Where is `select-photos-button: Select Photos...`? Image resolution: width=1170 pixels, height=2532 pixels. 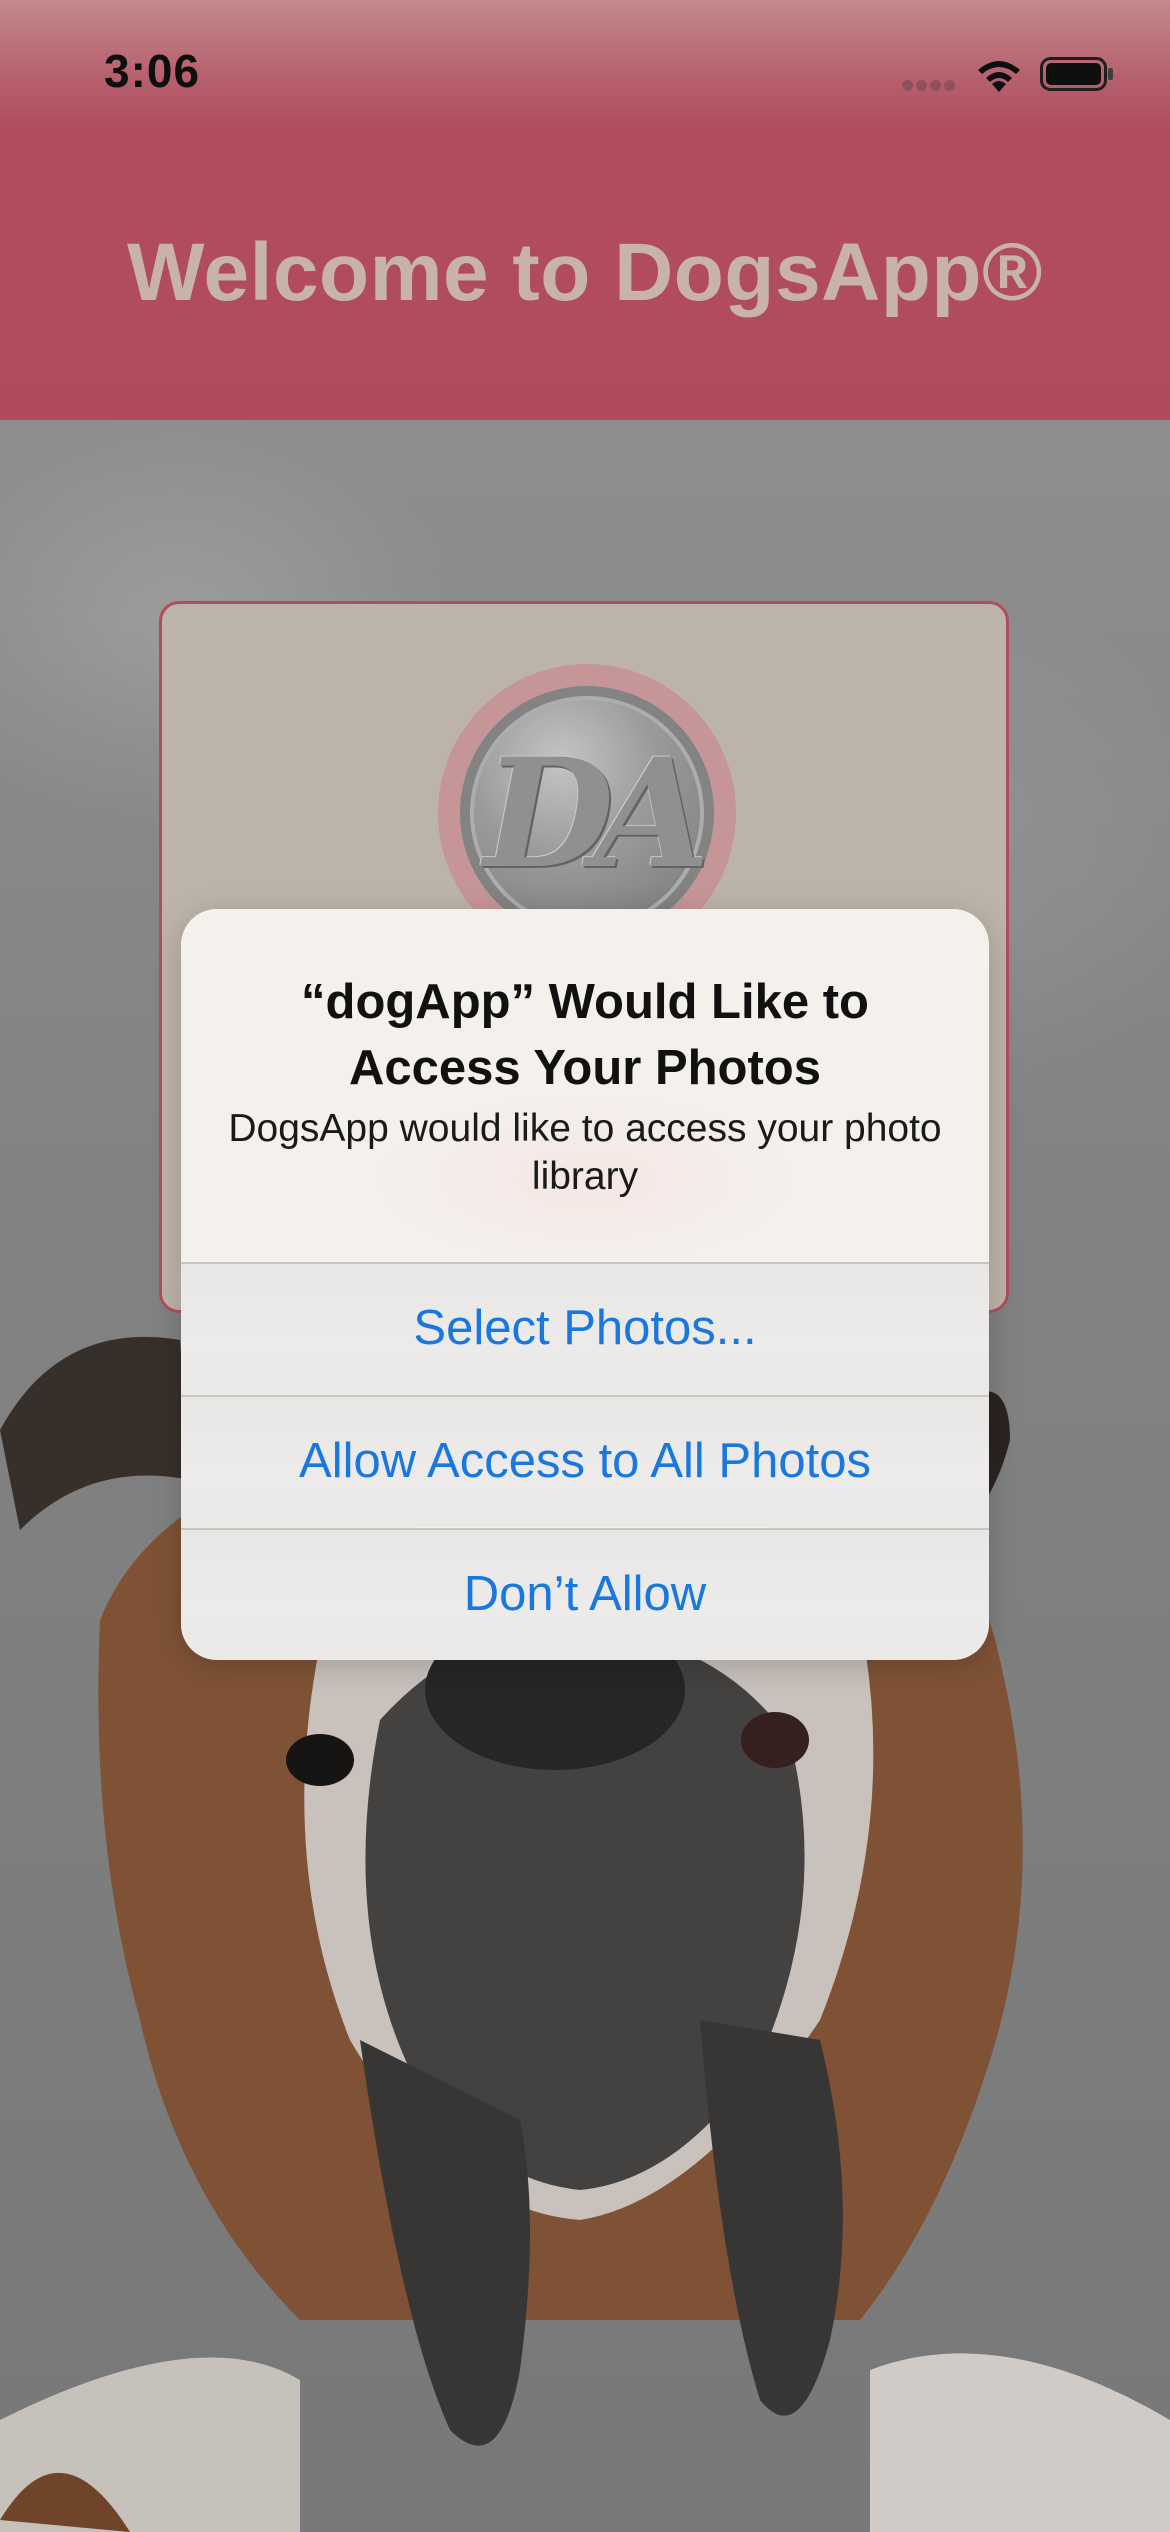 select-photos-button: Select Photos... is located at coordinates (585, 1328).